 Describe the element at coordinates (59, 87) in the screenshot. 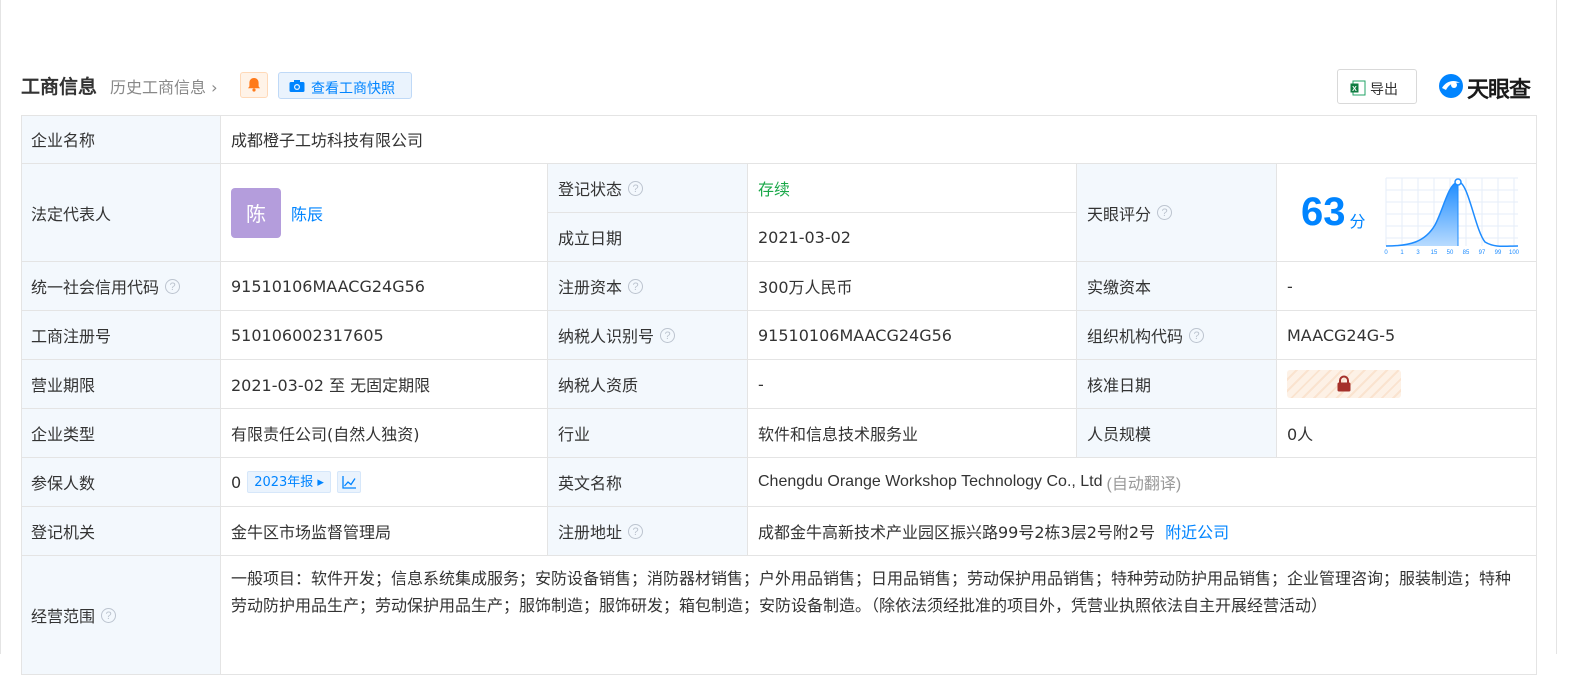

I see `section-title: 工商信息` at that location.